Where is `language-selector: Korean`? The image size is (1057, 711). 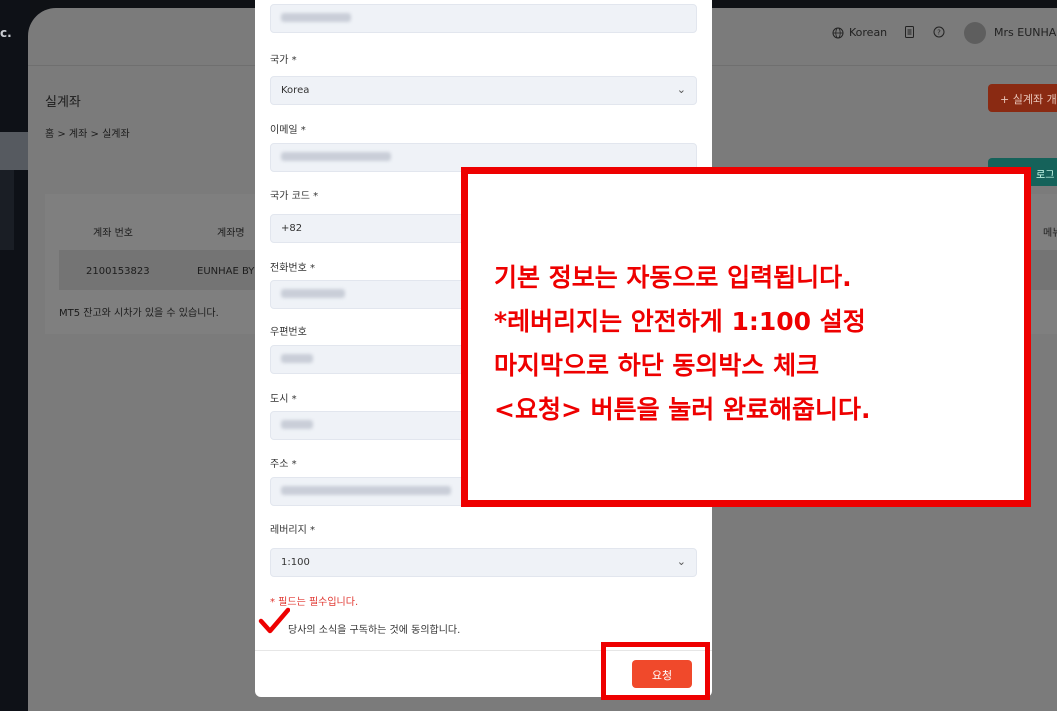 language-selector: Korean is located at coordinates (859, 32).